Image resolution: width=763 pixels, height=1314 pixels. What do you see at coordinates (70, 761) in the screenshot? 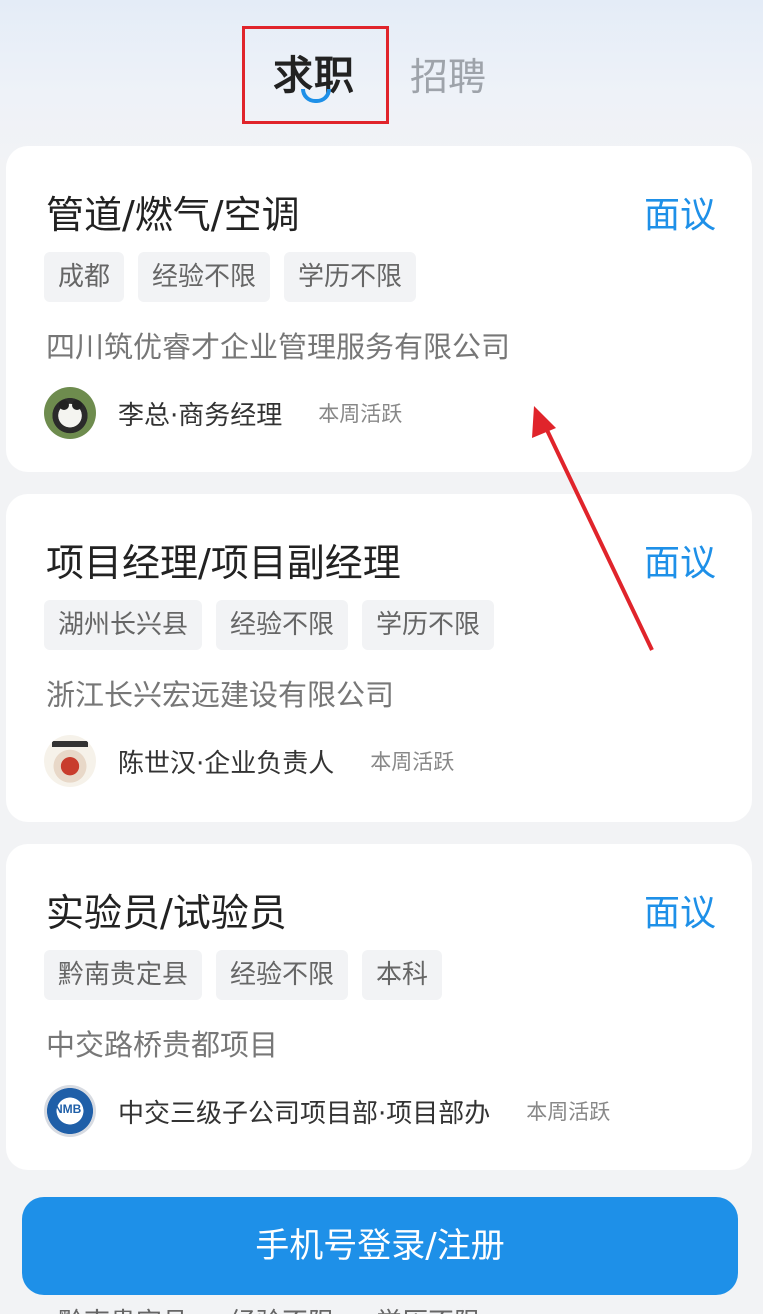
I see `figure-avatar` at bounding box center [70, 761].